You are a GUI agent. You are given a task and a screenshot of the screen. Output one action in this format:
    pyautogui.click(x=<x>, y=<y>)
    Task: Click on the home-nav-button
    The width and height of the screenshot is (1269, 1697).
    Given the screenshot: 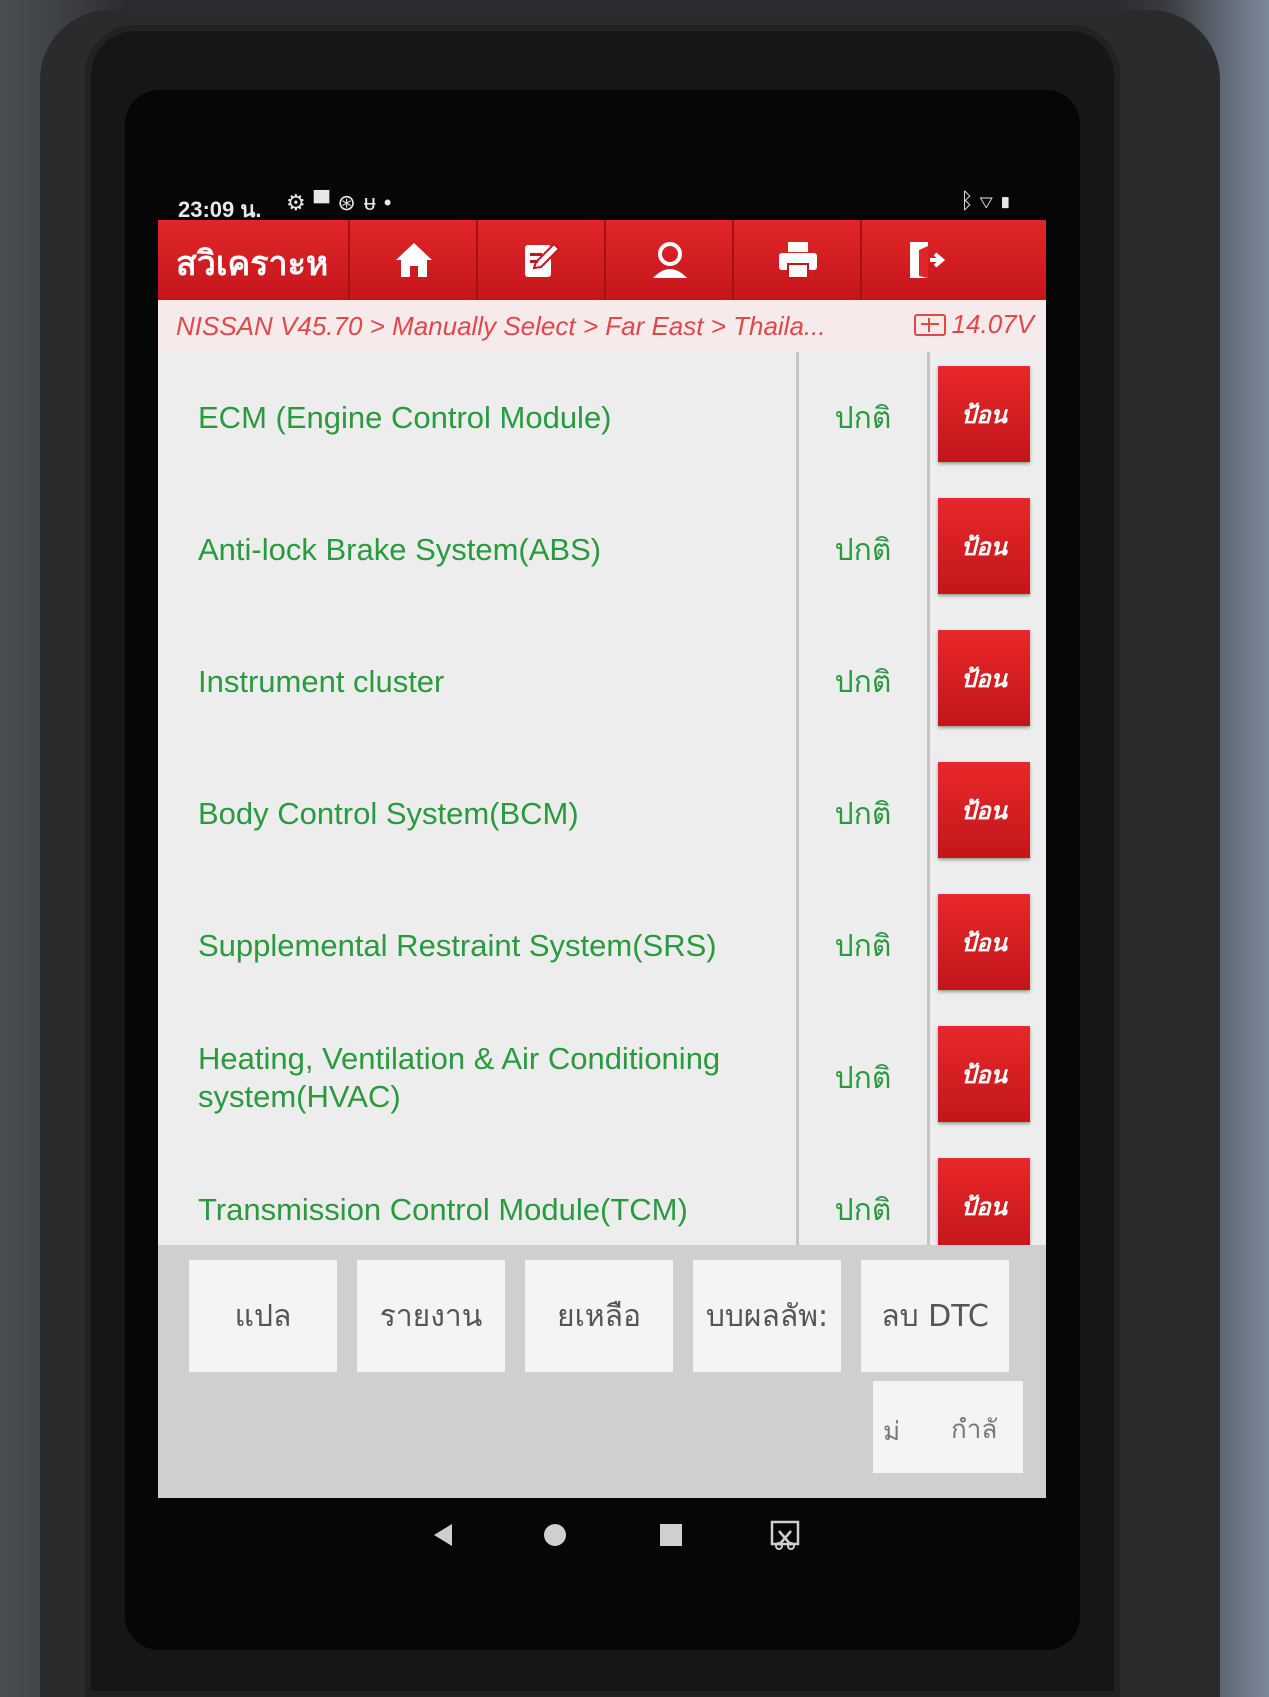 What is the action you would take?
    pyautogui.click(x=555, y=1535)
    